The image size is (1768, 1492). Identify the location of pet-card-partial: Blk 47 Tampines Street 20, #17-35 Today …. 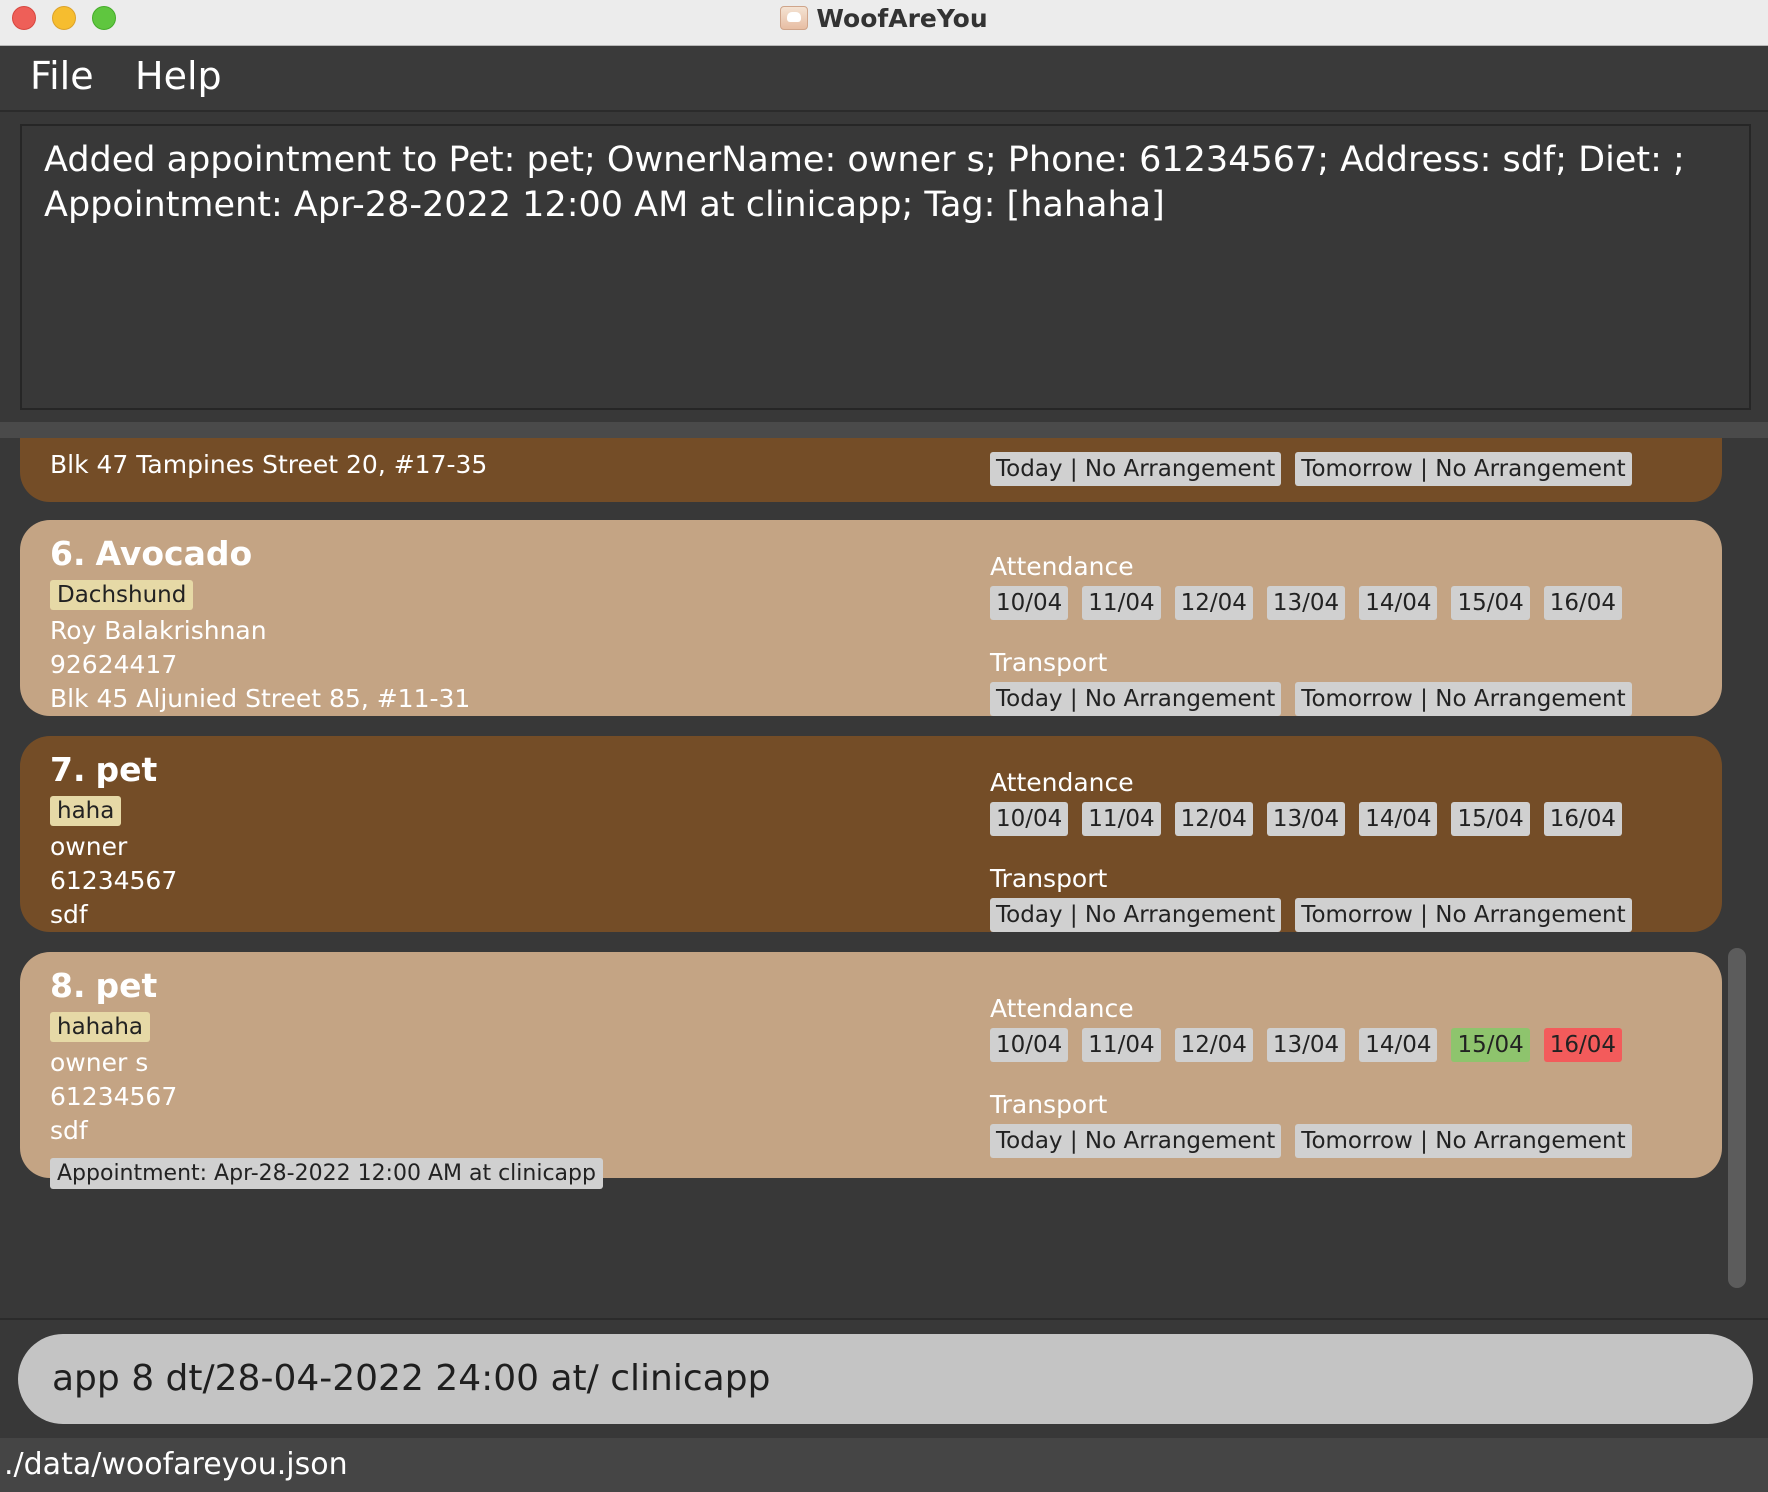
(871, 470).